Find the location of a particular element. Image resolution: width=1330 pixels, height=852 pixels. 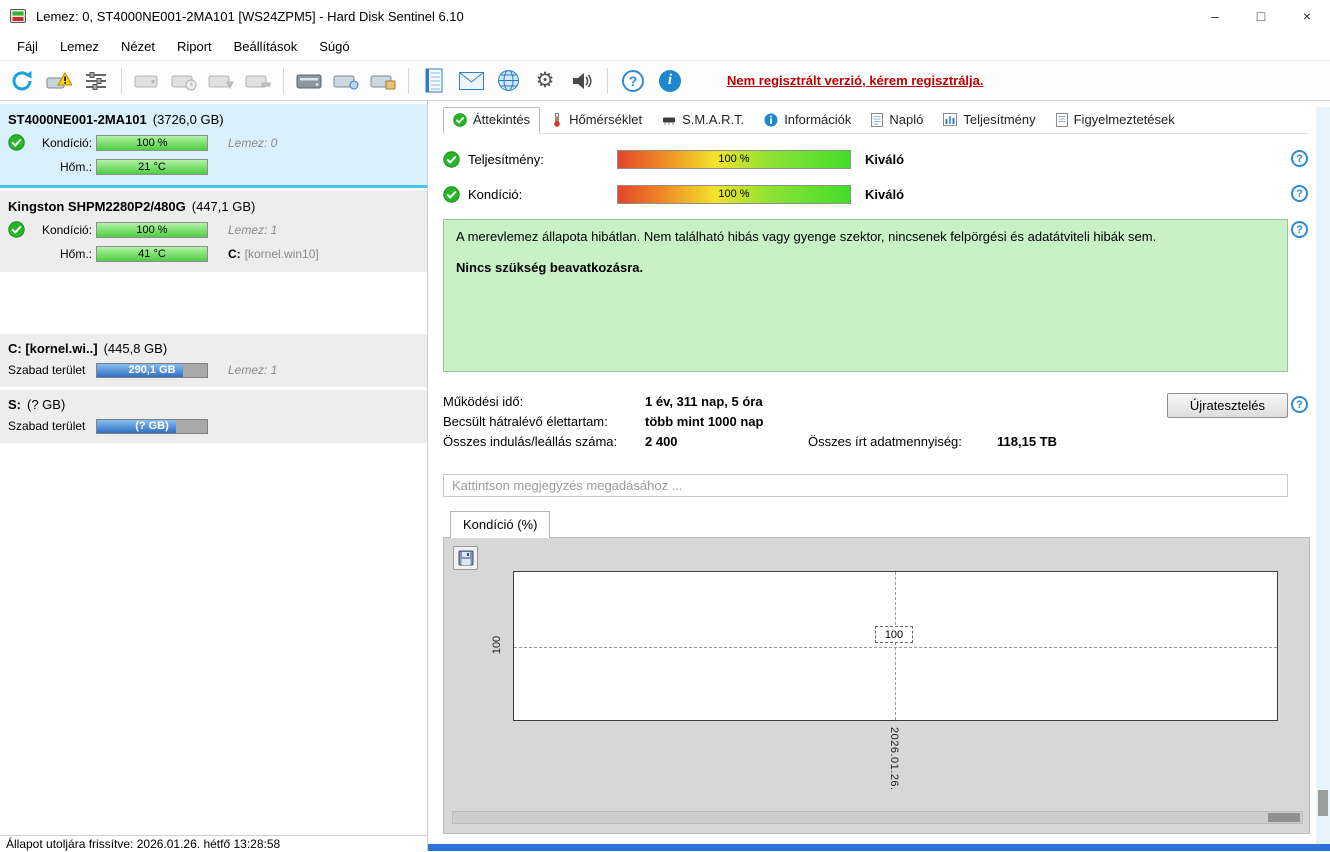

drive-bay-button is located at coordinates (309, 81).